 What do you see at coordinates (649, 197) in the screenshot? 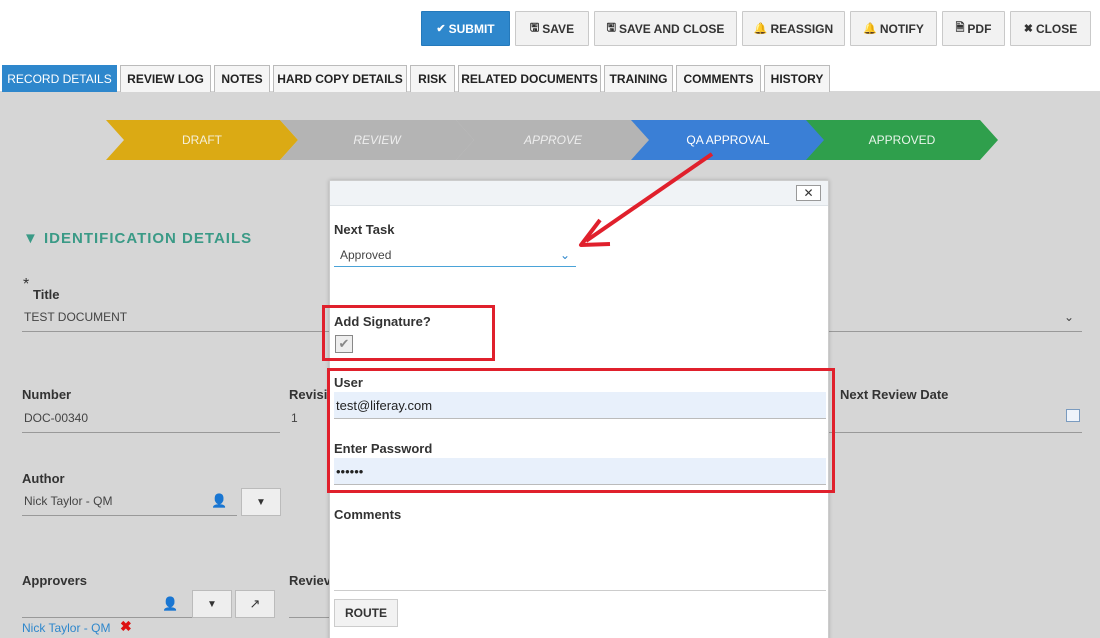
I see `arrow-shaft` at bounding box center [649, 197].